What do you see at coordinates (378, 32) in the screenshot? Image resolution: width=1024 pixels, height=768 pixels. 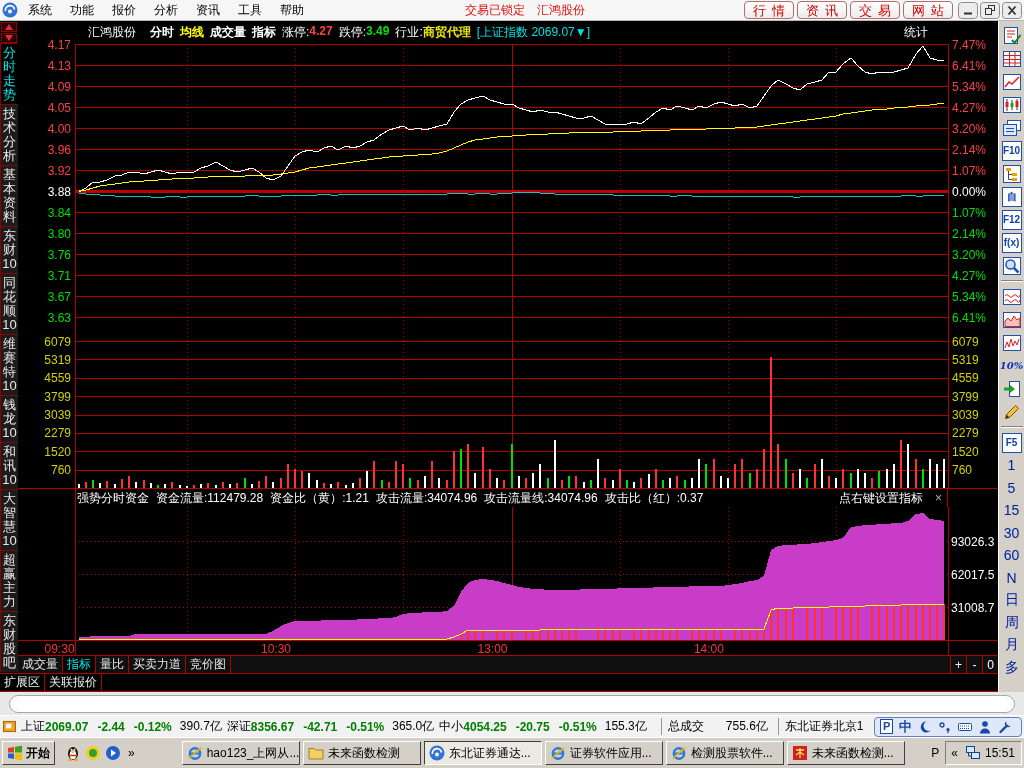 I see `field-value: 3.49` at bounding box center [378, 32].